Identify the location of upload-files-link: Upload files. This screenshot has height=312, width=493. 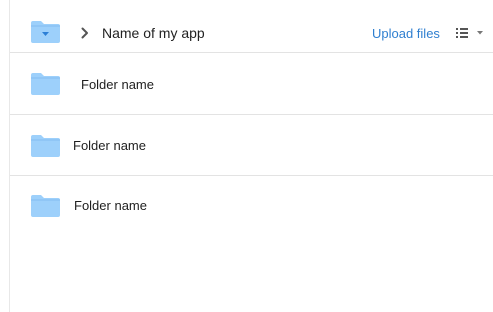
(406, 34).